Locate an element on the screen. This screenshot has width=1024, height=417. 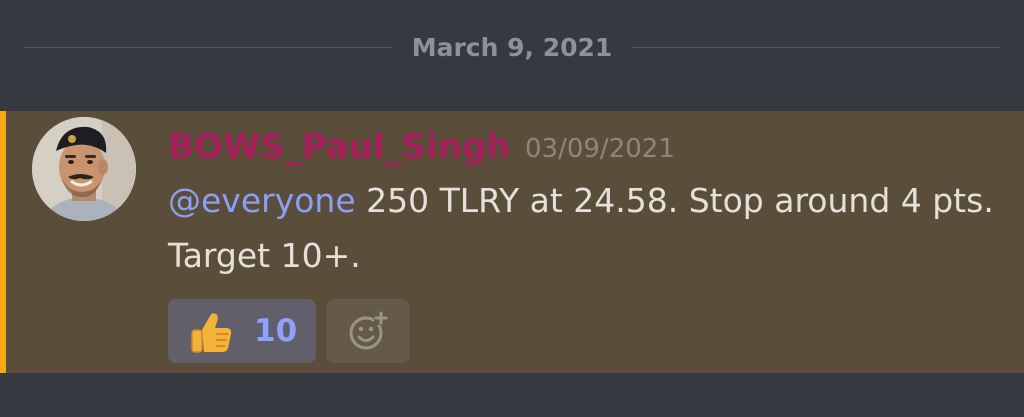
reaction-count: 10 is located at coordinates (276, 331).